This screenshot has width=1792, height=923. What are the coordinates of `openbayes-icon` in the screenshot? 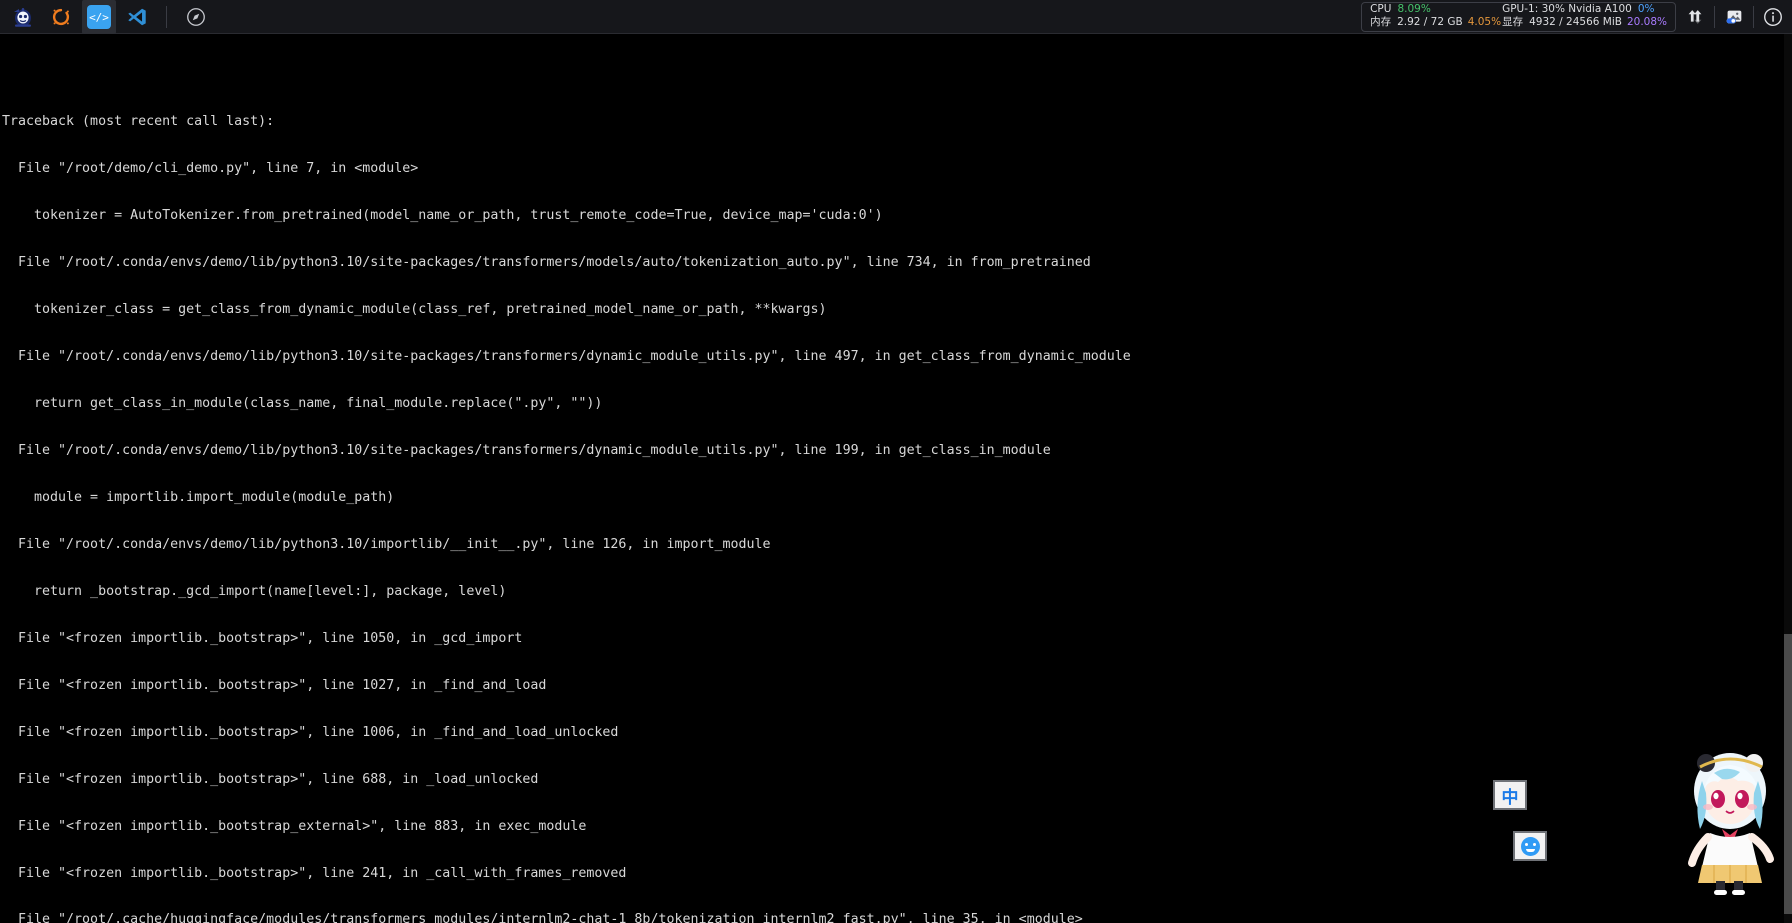 It's located at (61, 17).